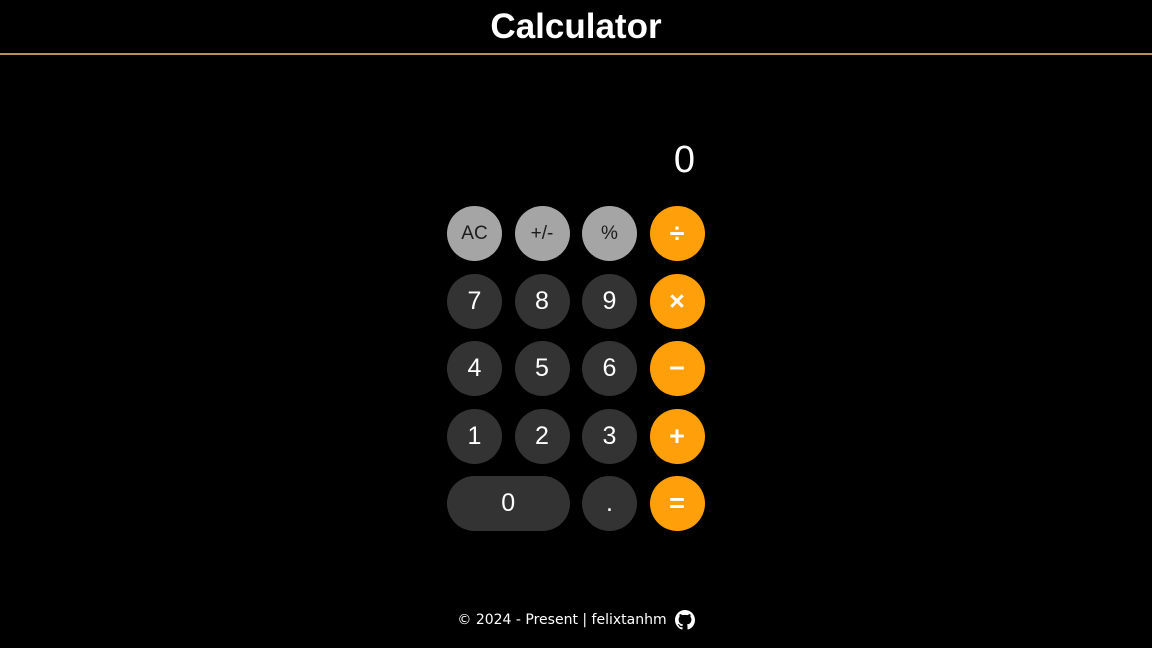  Describe the element at coordinates (677, 503) in the screenshot. I see `equals-button: =` at that location.